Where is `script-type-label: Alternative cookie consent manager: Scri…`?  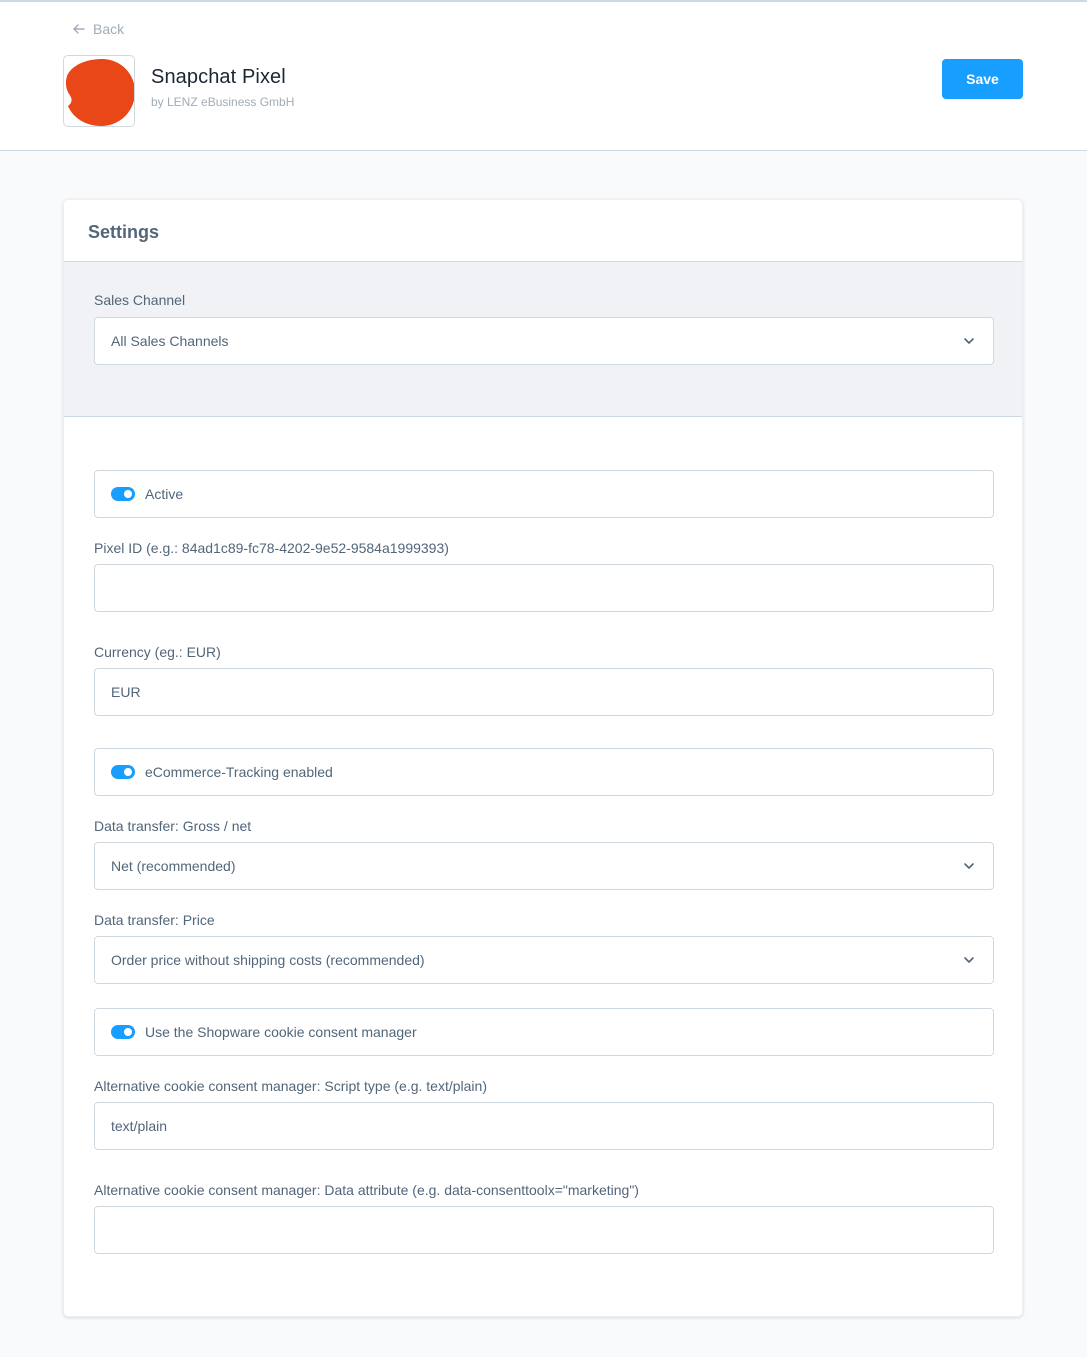
script-type-label: Alternative cookie consent manager: Scri… is located at coordinates (290, 1086).